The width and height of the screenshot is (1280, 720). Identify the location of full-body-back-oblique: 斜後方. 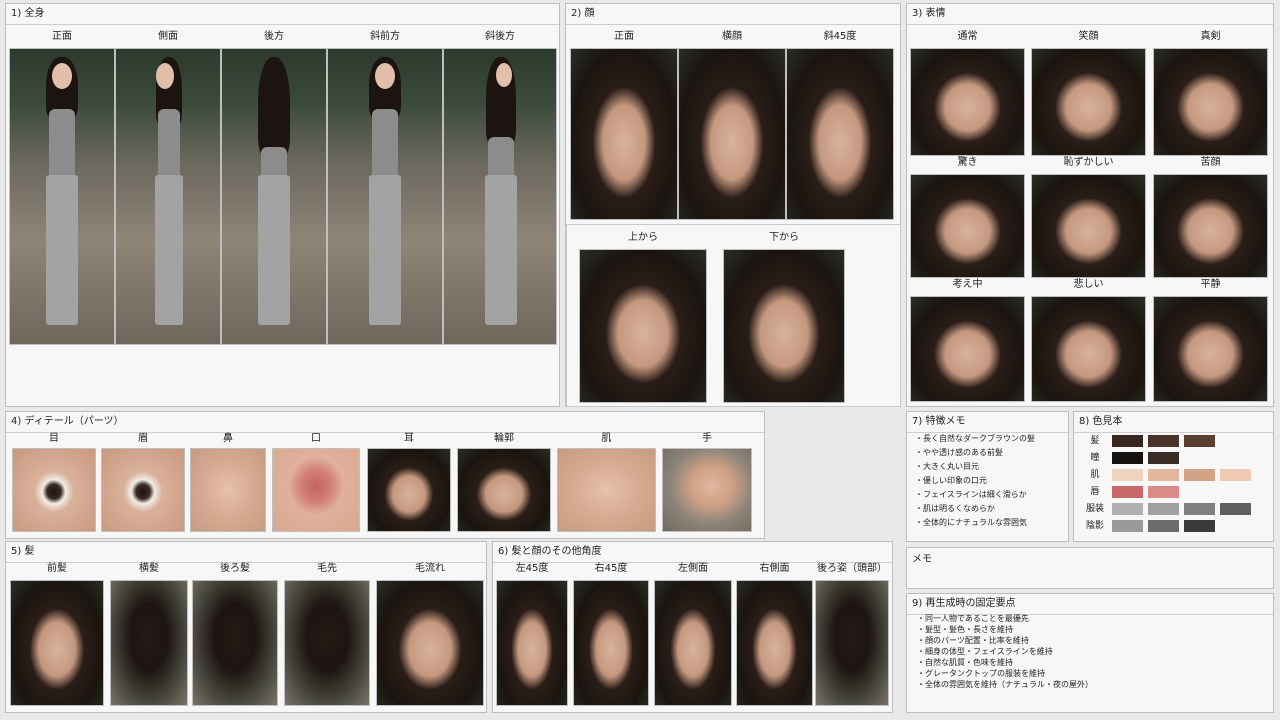
(500, 186).